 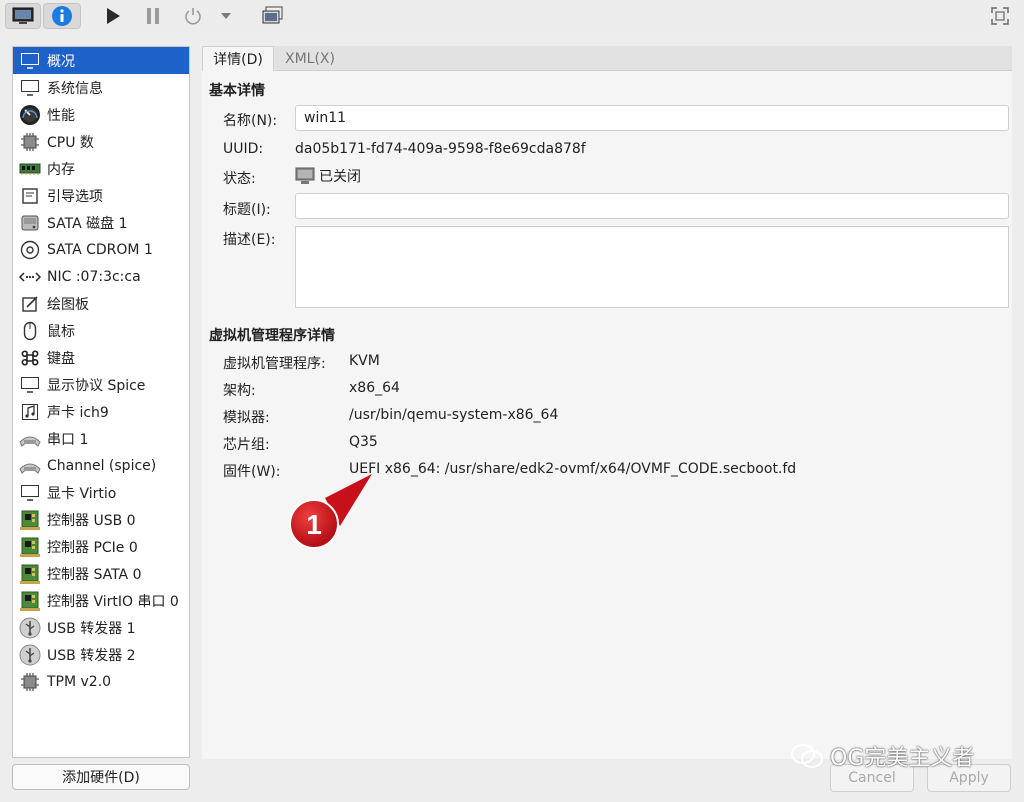 I want to click on shutdown-button, so click(x=193, y=16).